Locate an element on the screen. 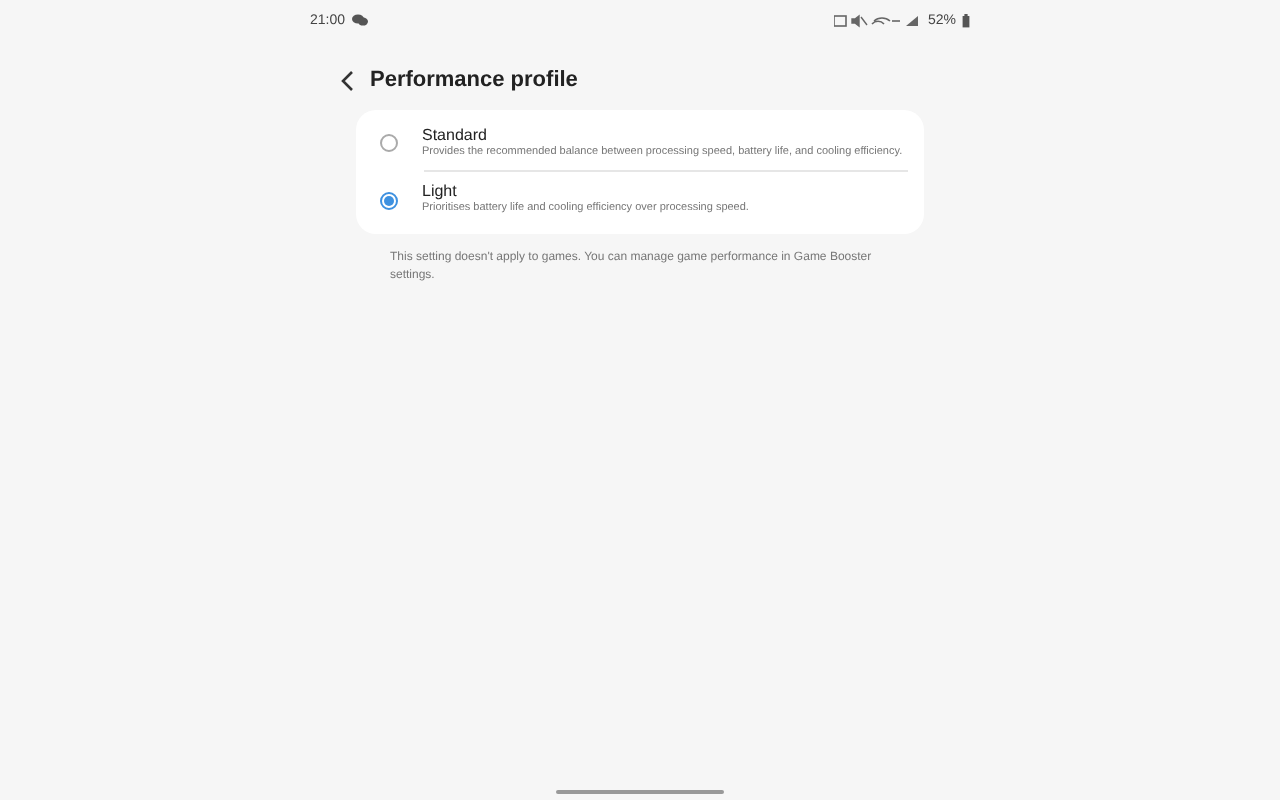 The image size is (1280, 800). signal-icons is located at coordinates (877, 20).